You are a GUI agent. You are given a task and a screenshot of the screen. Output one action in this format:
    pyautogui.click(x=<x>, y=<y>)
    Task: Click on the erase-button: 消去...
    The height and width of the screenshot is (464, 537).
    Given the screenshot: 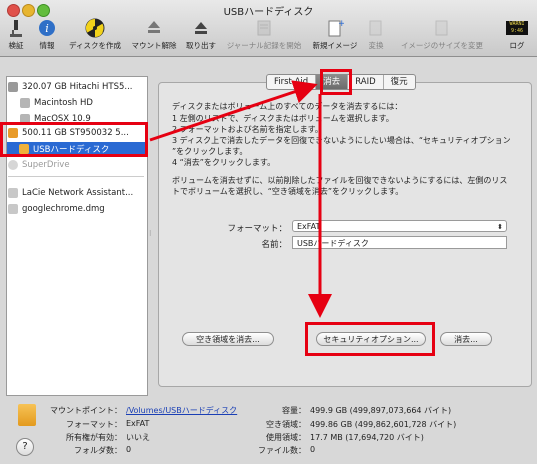 What is the action you would take?
    pyautogui.click(x=466, y=339)
    